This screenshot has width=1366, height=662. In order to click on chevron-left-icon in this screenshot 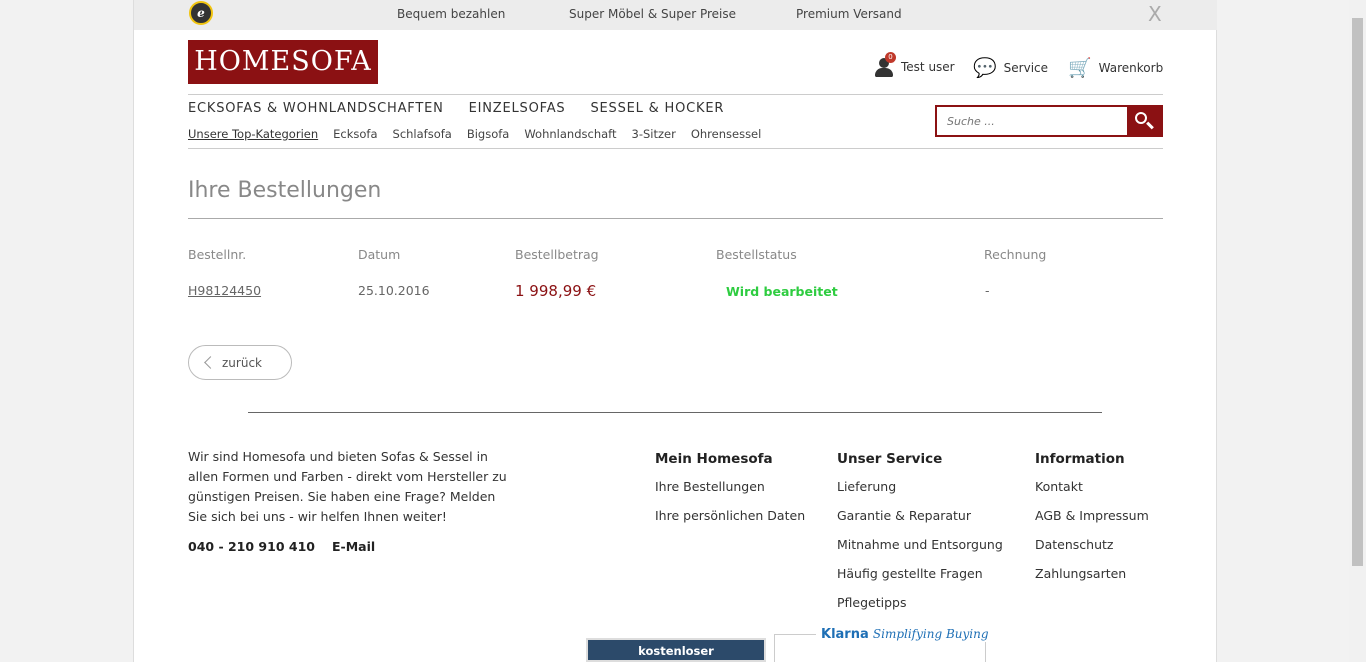, I will do `click(210, 362)`.